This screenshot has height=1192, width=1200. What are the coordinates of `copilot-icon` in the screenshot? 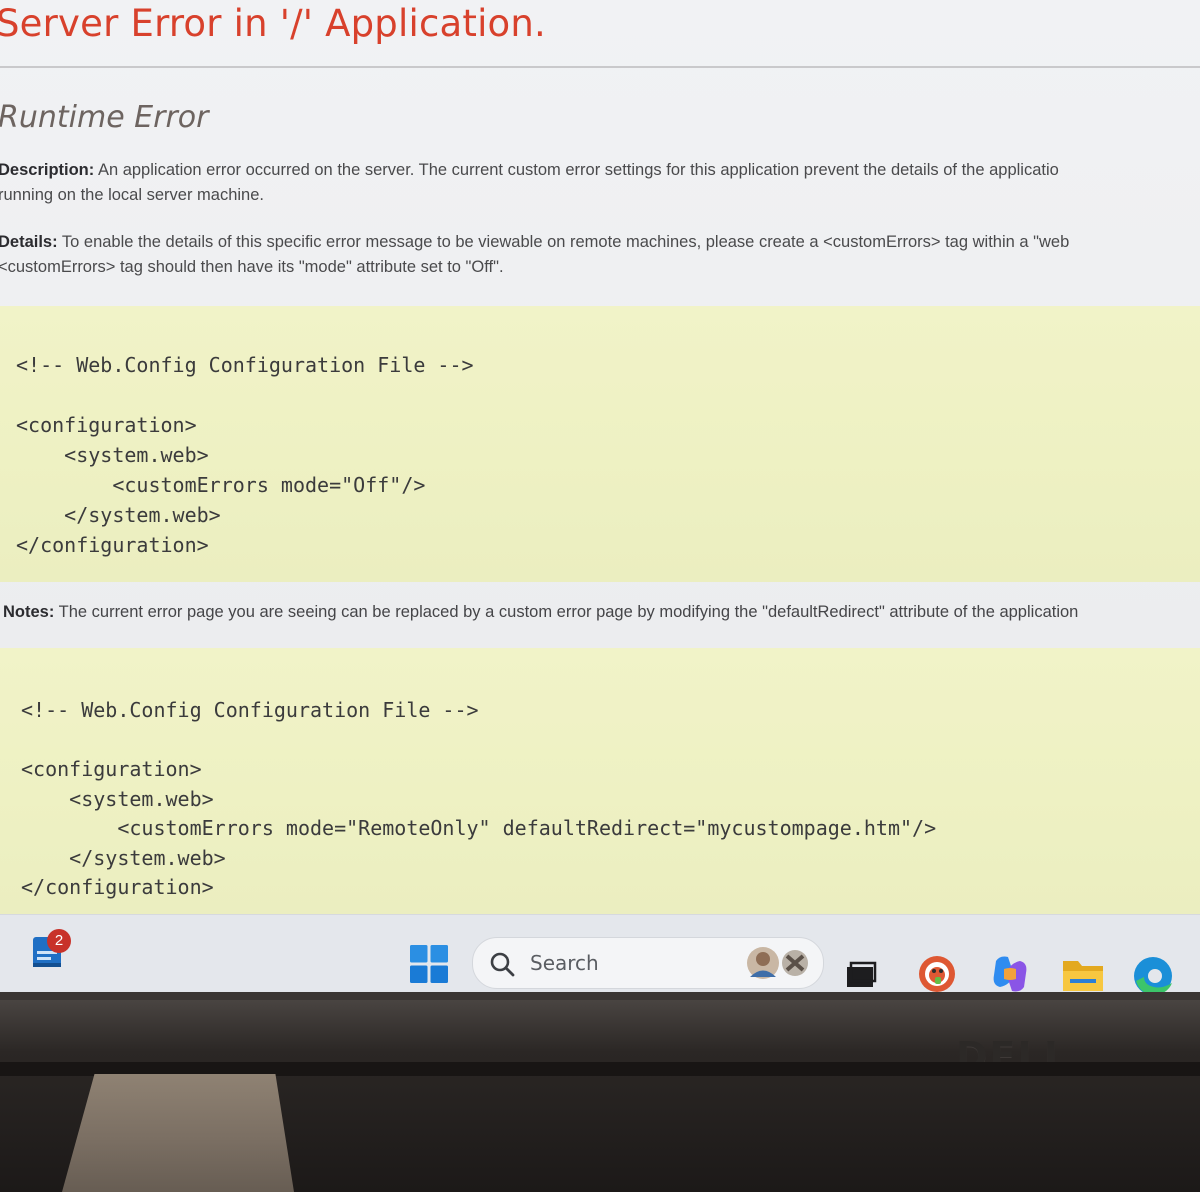 It's located at (1010, 973).